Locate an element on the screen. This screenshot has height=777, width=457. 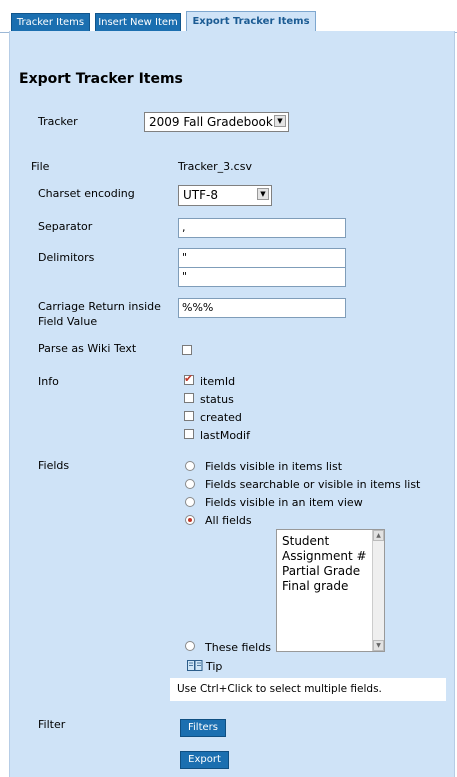
carriage-return-input: %%% is located at coordinates (262, 308).